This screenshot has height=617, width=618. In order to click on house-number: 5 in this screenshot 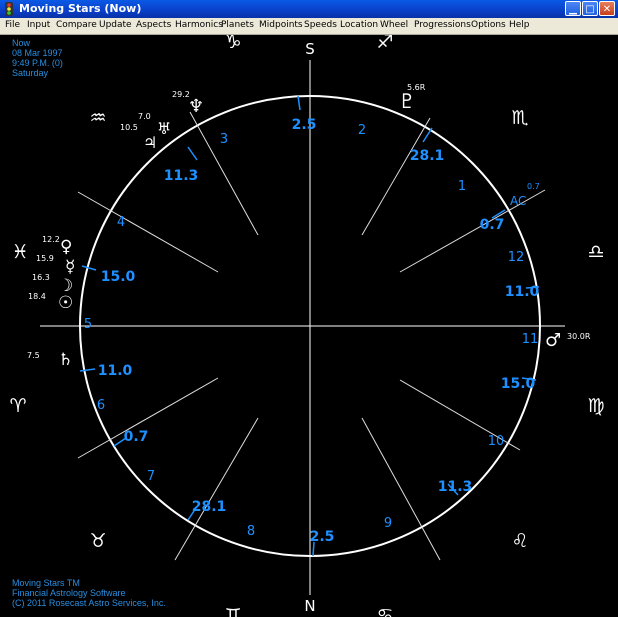, I will do `click(88, 324)`.